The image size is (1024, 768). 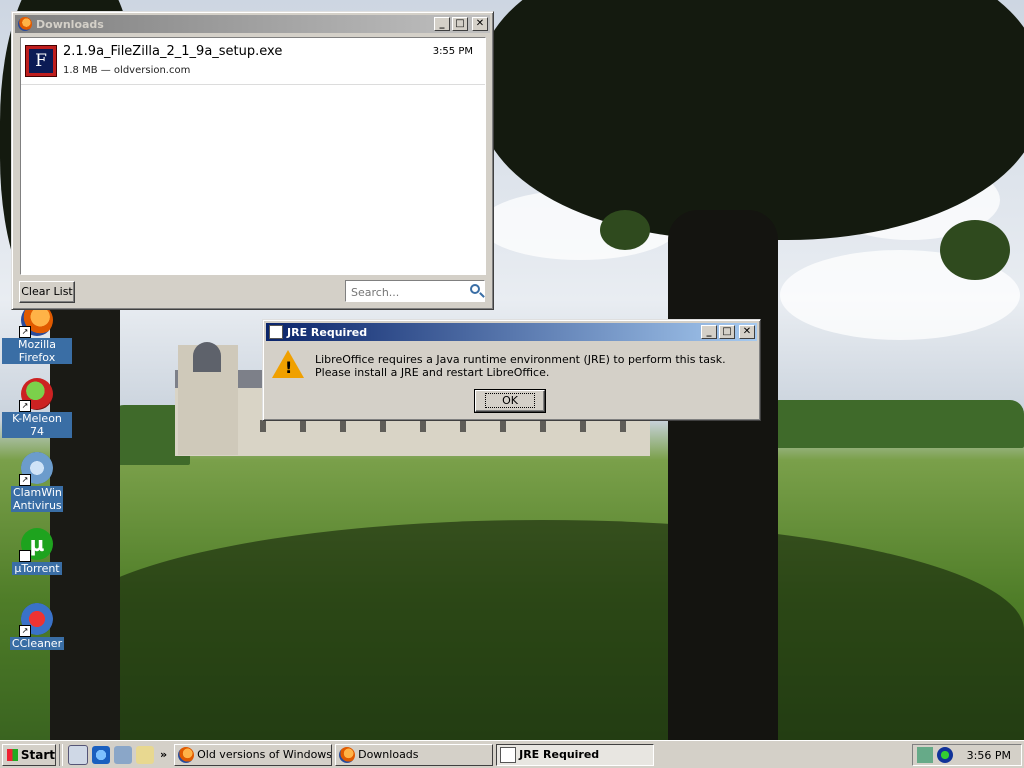 I want to click on system-tray: 3:56 PM, so click(x=967, y=755).